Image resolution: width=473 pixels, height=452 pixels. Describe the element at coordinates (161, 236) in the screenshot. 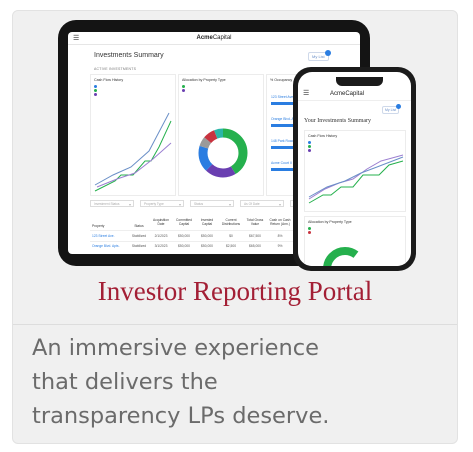

I see `table-cell: 2/1/2023` at that location.